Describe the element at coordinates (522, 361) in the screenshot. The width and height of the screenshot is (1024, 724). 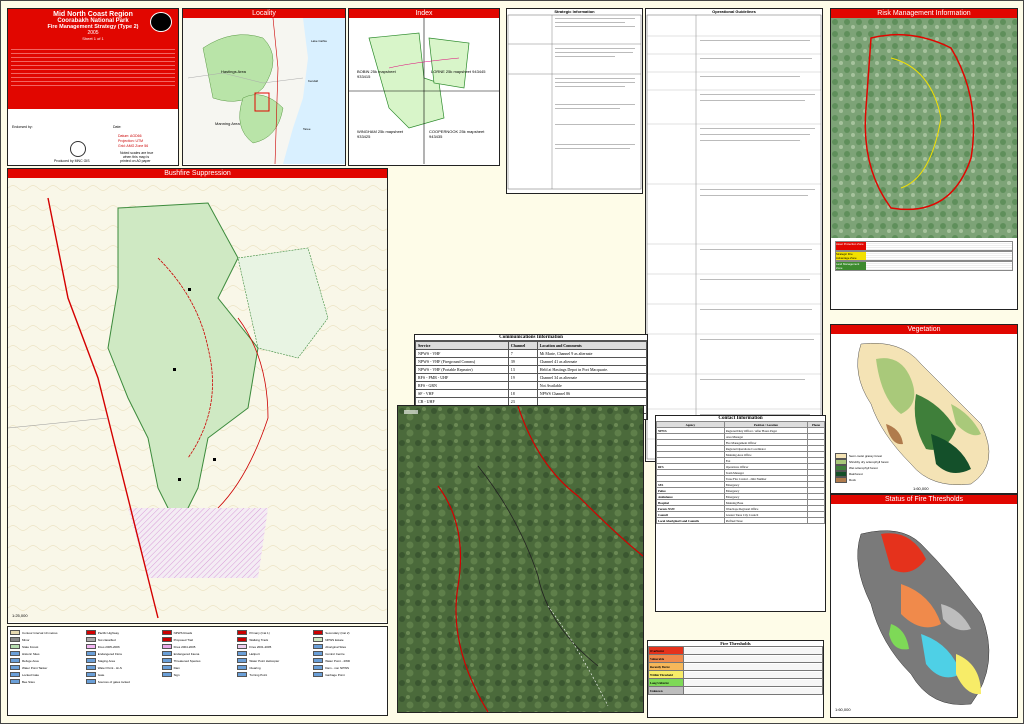
I see `comm-channel: 39` at that location.